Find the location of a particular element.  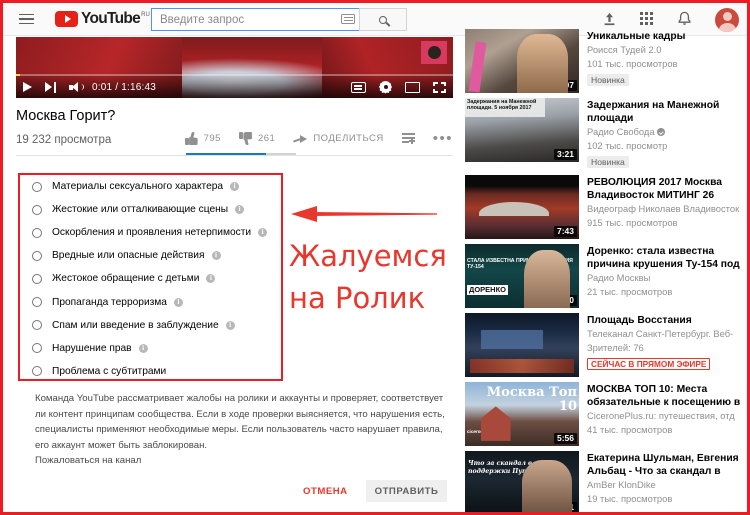

thumbnail-caption-text: СТАЛА ИЗВЕСТНА ПРИЧИНА КРУШЕНИЯ ТУ-154 is located at coordinates (520, 264).